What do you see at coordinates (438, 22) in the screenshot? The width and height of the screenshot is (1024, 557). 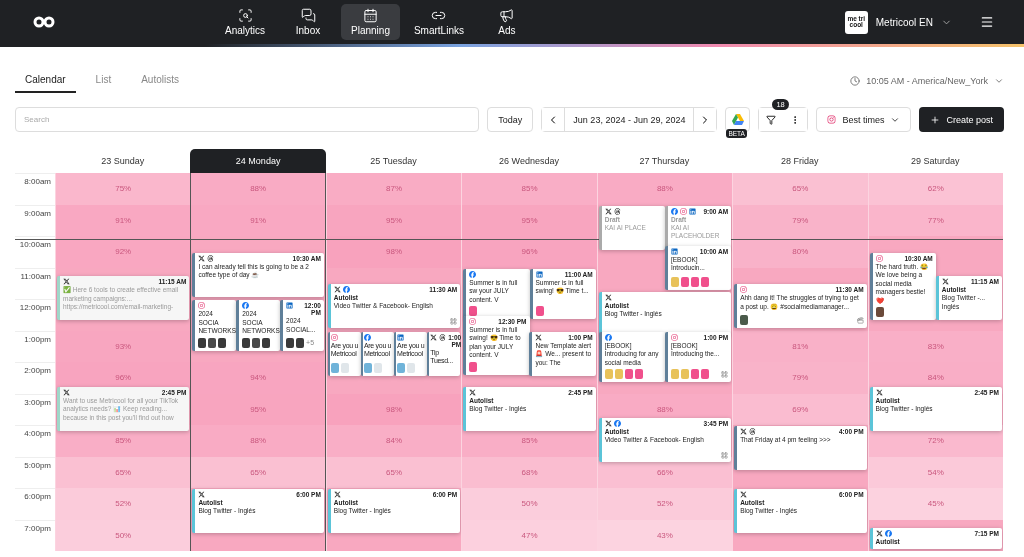 I see `nav-tab: SmartLinks` at bounding box center [438, 22].